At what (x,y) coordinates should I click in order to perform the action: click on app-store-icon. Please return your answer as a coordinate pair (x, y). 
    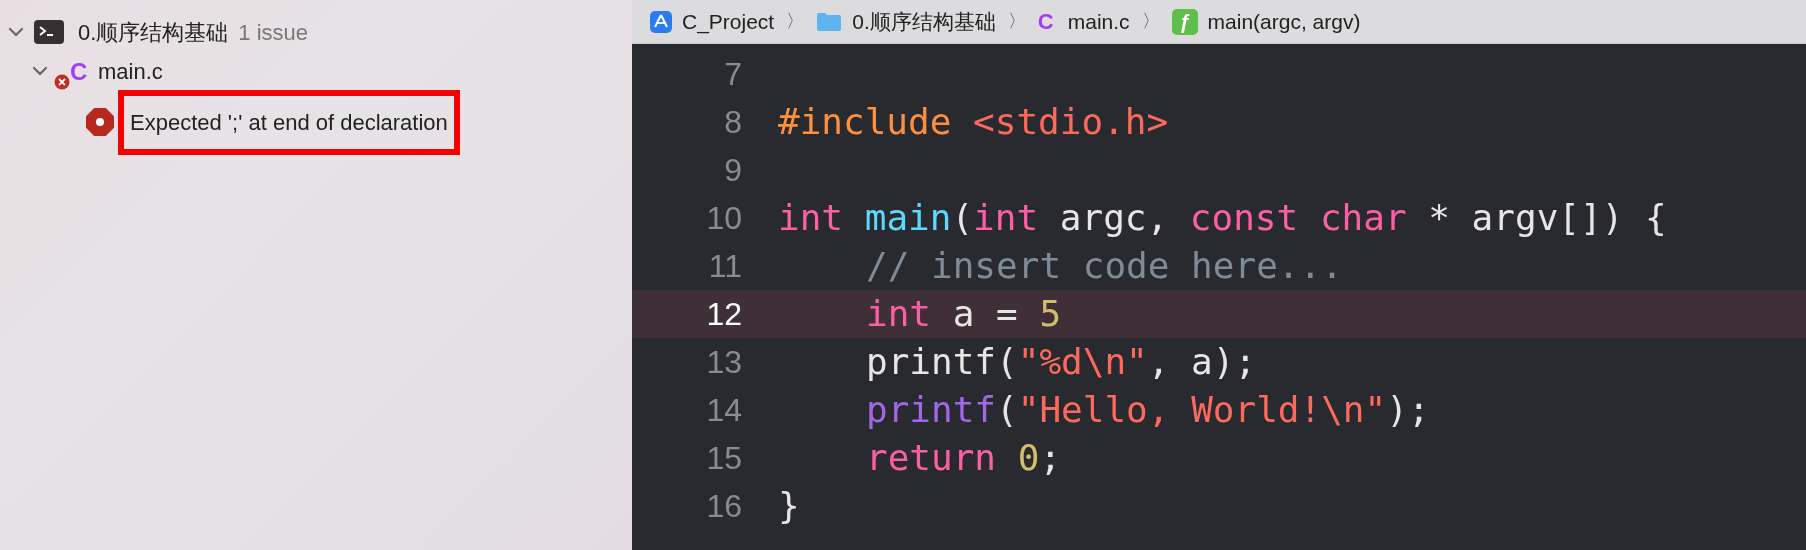
    Looking at the image, I should click on (661, 21).